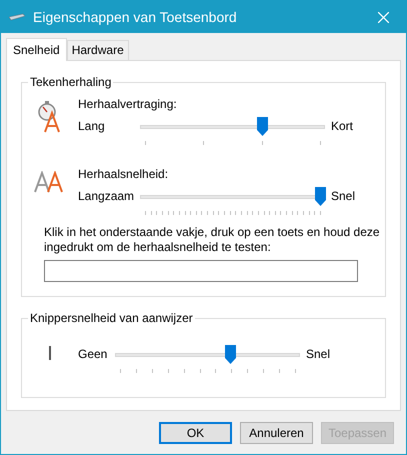  I want to click on stopwatch-letter-icon, so click(50, 117).